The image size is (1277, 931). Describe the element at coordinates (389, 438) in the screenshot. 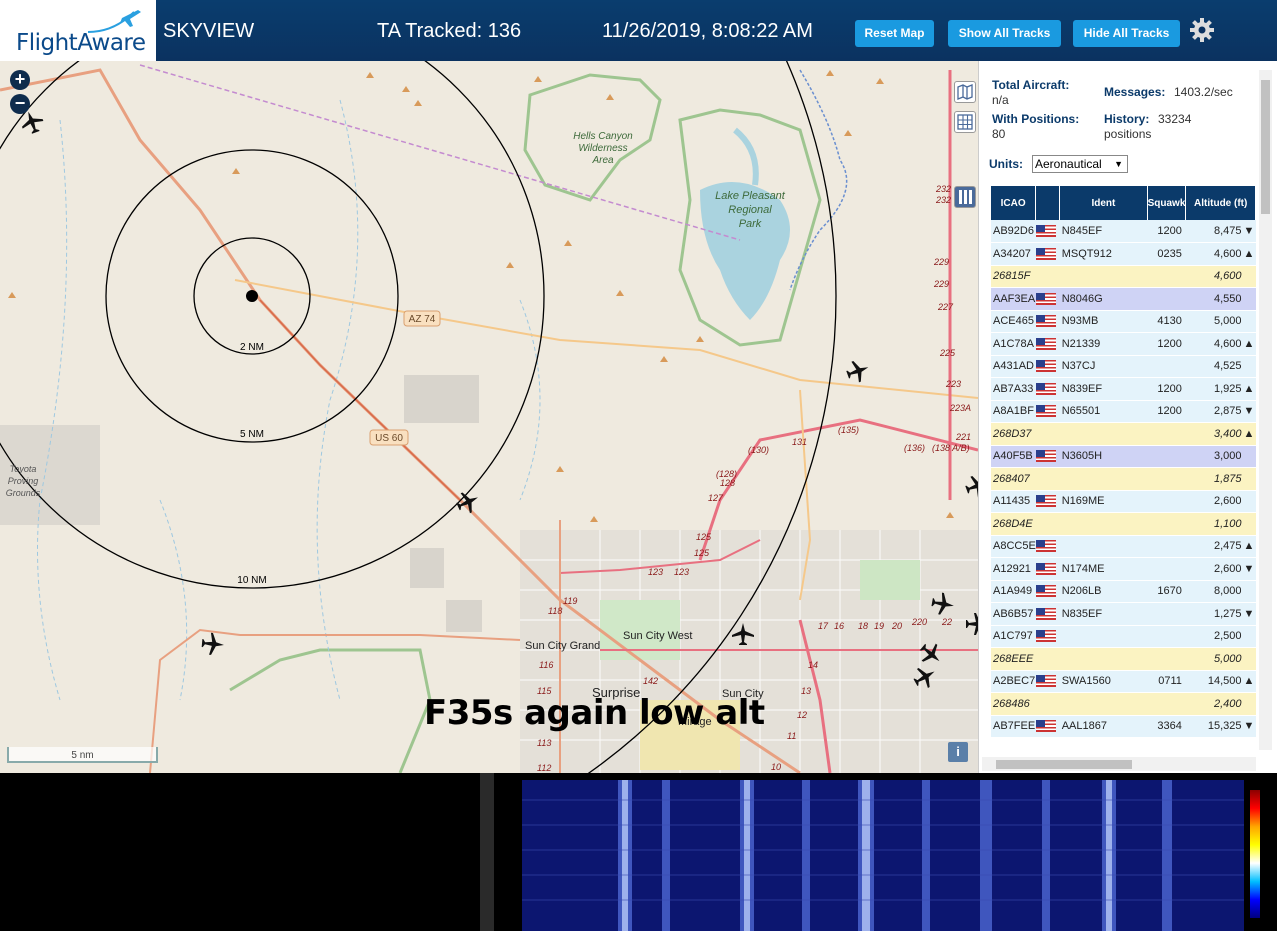

I see `road-shield-us60: US 60` at that location.